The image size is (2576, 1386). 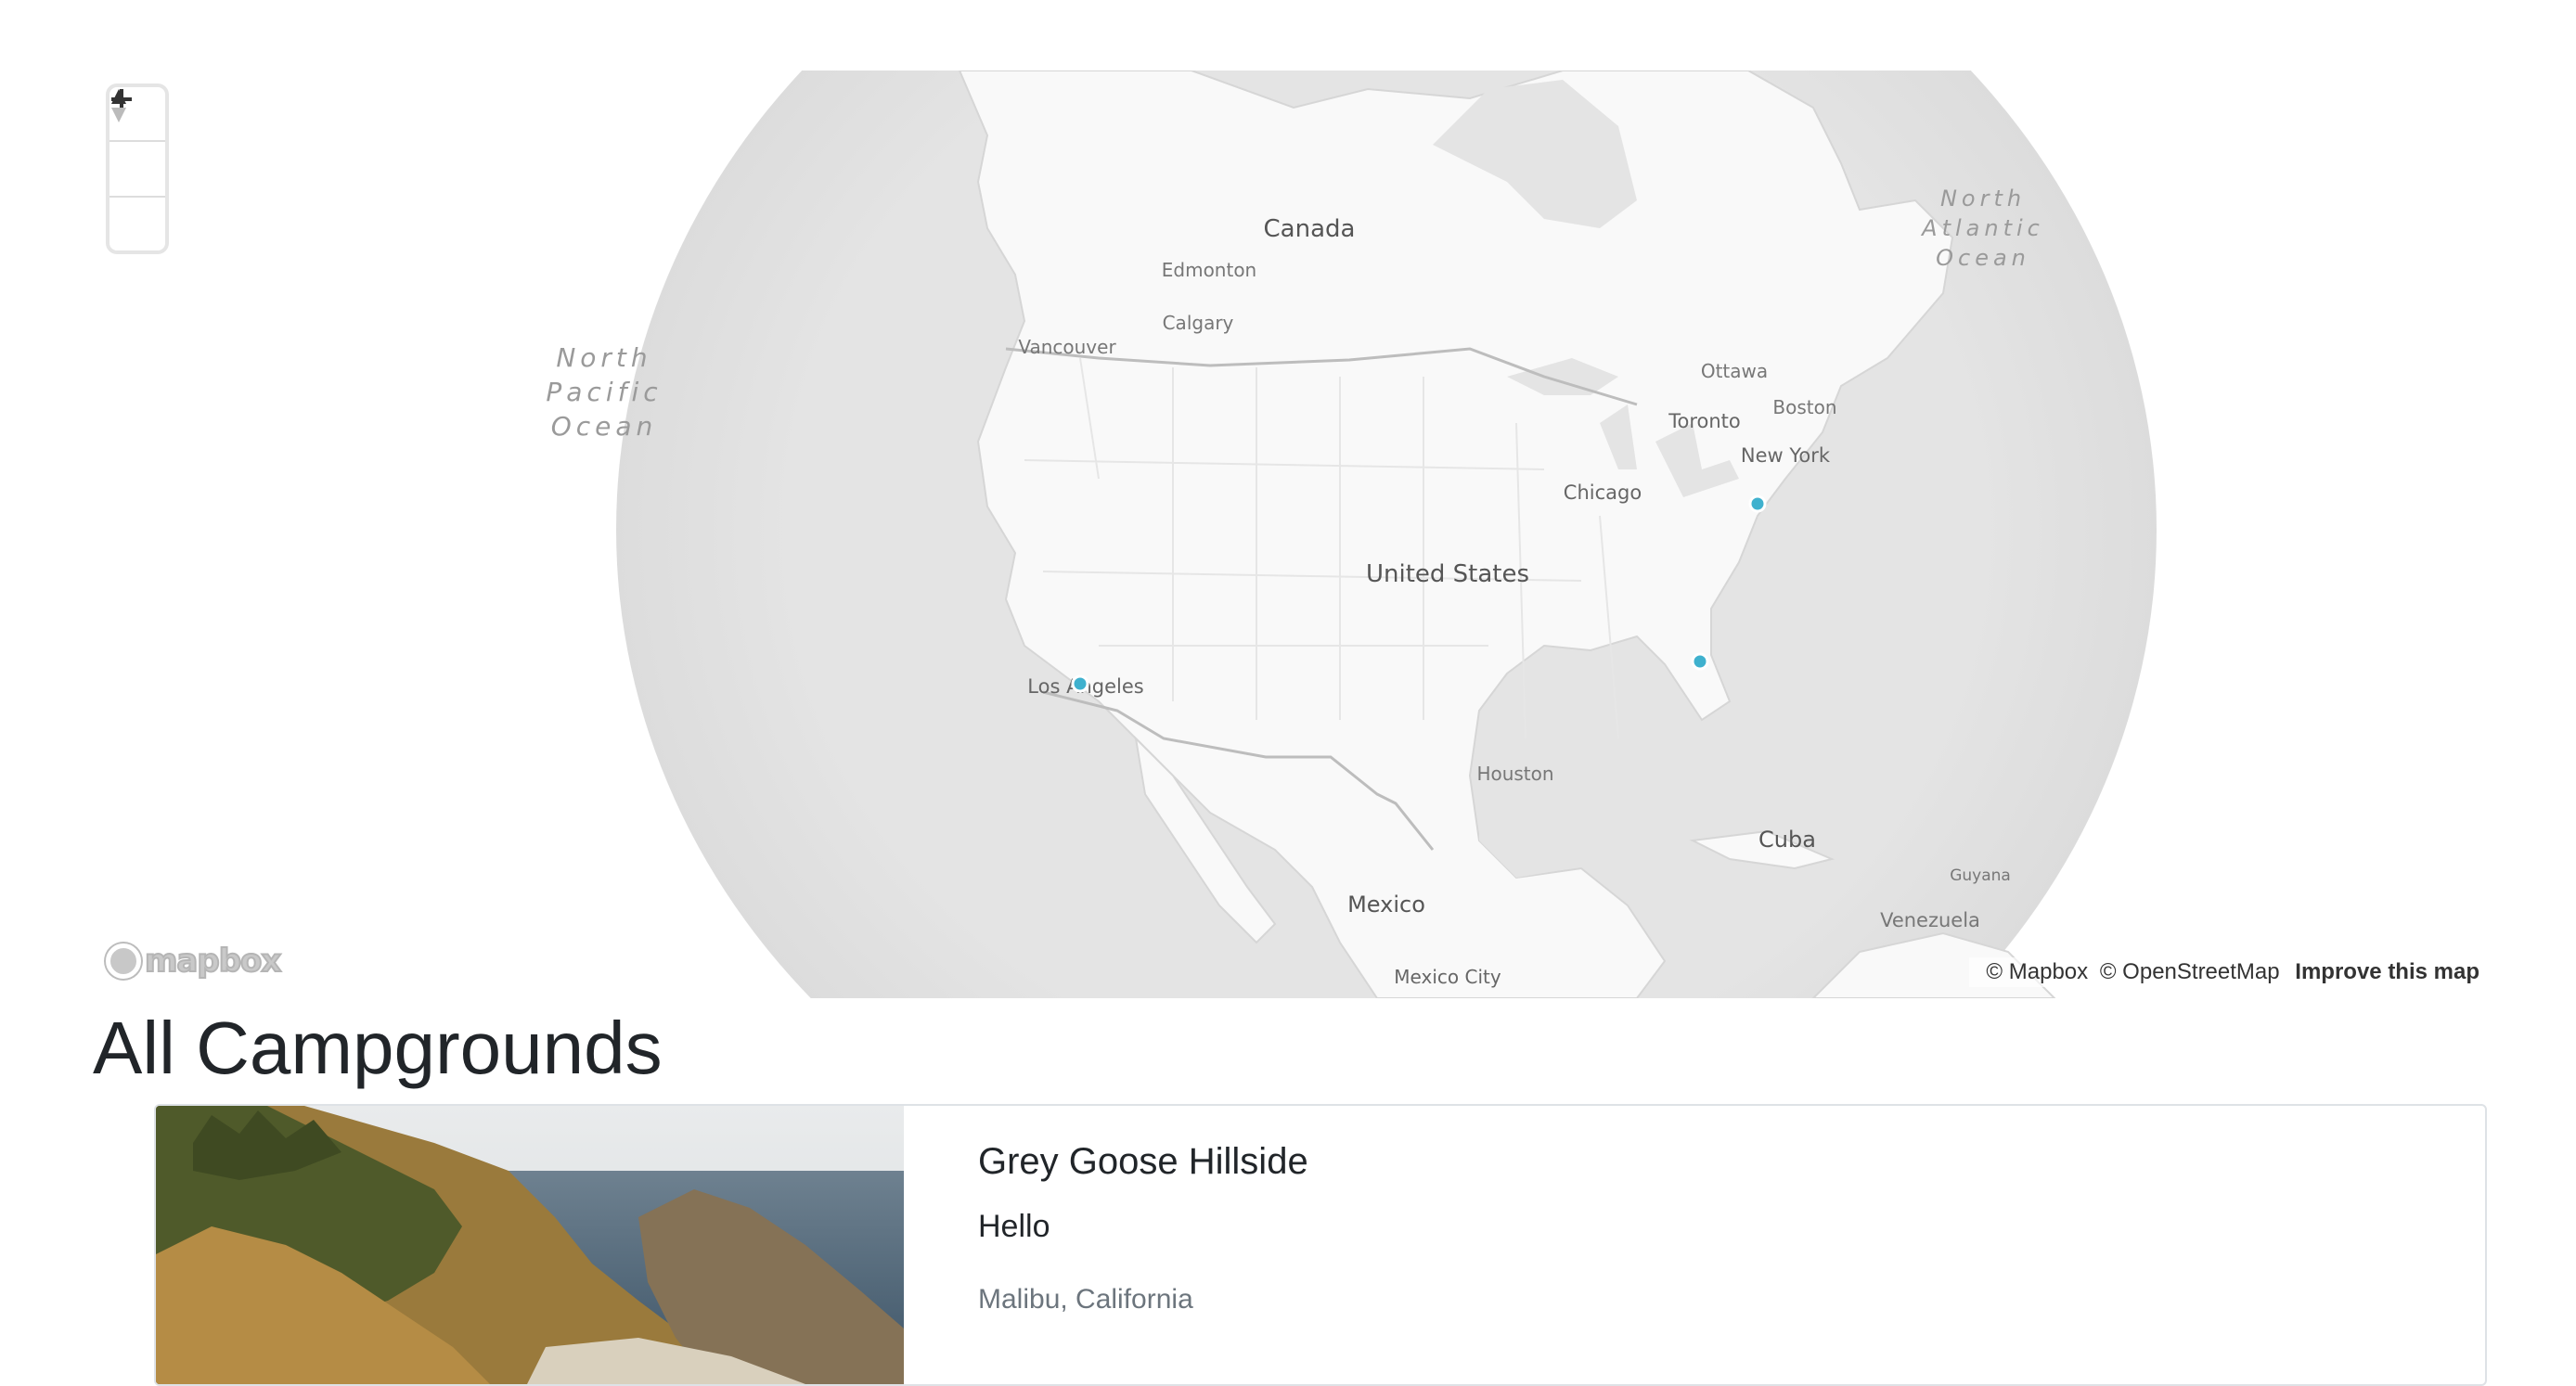 I want to click on reset-bearing-button, so click(x=137, y=169).